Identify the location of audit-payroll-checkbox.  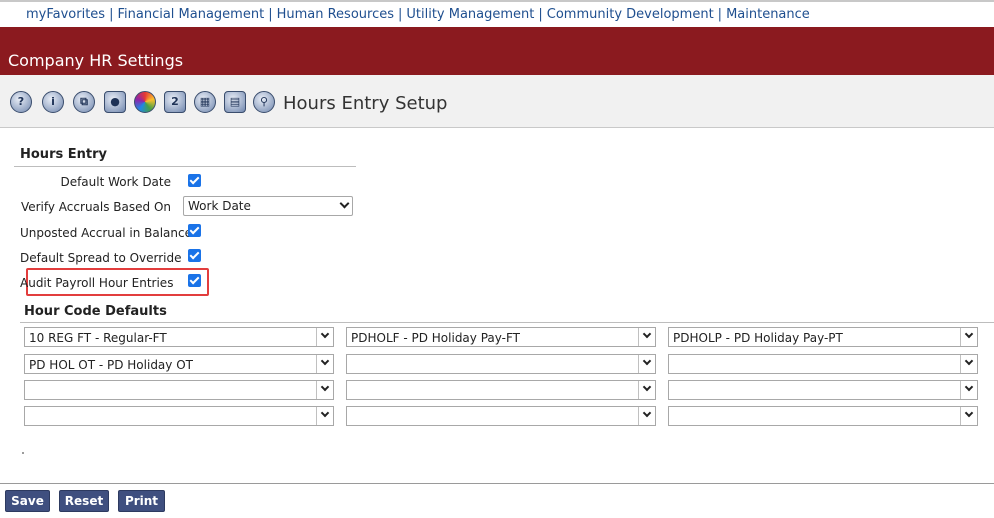
(194, 280).